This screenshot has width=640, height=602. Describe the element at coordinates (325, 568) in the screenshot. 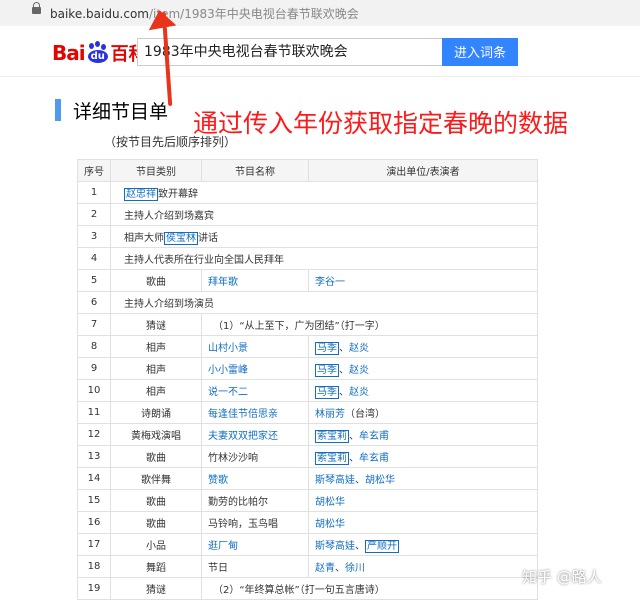

I see `entry-link: 赵青` at that location.